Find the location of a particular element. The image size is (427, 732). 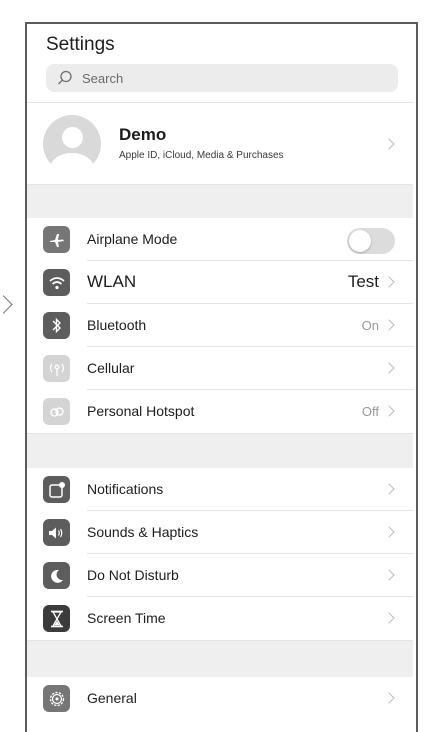

notifications-label: Notifications is located at coordinates (125, 489).